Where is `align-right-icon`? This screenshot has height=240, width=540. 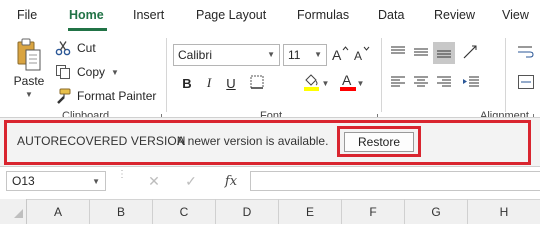
align-right-icon is located at coordinates (444, 83).